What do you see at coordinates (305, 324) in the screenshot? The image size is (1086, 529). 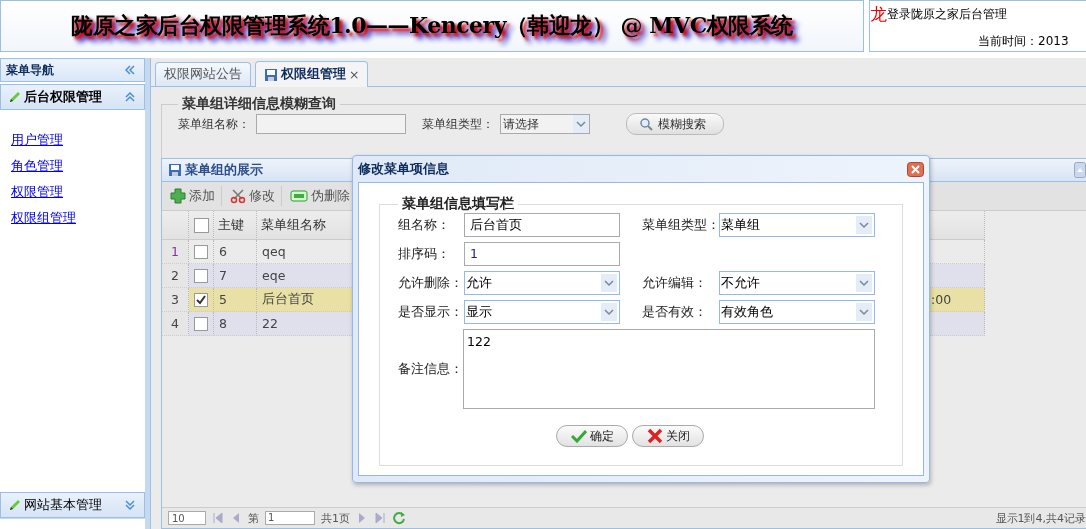 I see `table-row: 22` at bounding box center [305, 324].